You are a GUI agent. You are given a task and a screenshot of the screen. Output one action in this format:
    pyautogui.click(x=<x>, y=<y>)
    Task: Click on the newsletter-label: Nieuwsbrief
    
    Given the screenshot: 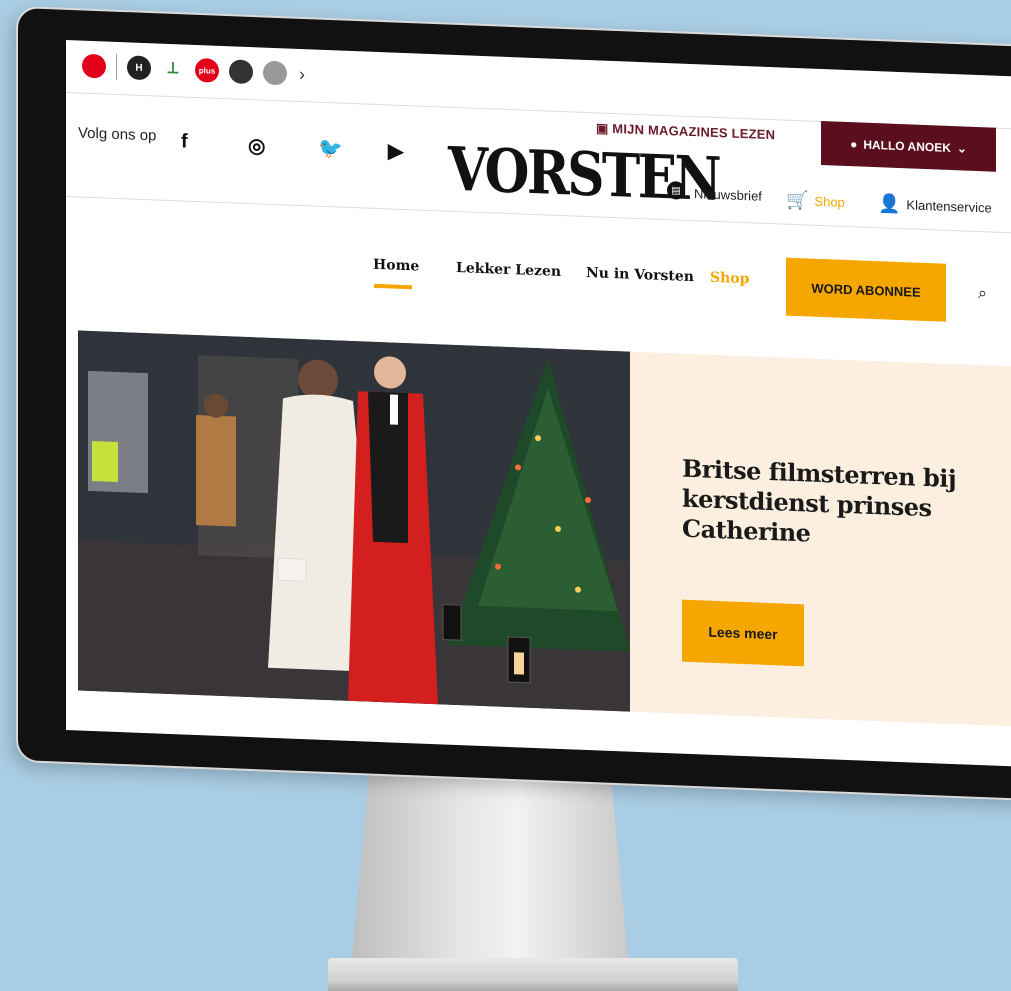 What is the action you would take?
    pyautogui.click(x=728, y=195)
    